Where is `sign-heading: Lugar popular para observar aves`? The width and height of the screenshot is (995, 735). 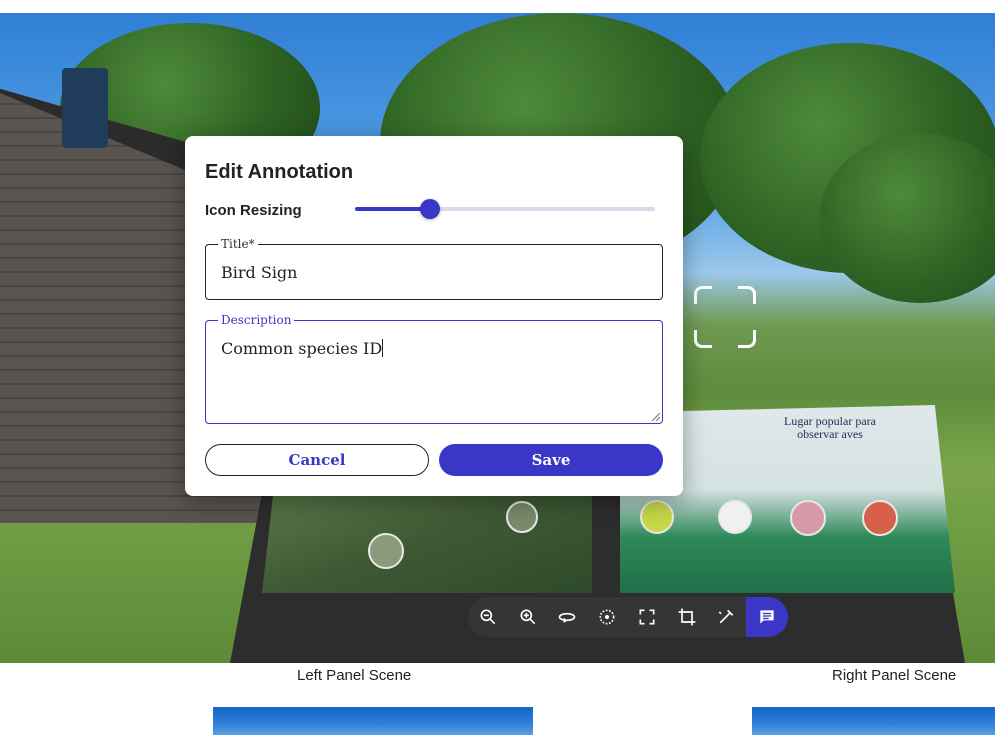
sign-heading: Lugar popular para observar aves is located at coordinates (830, 427).